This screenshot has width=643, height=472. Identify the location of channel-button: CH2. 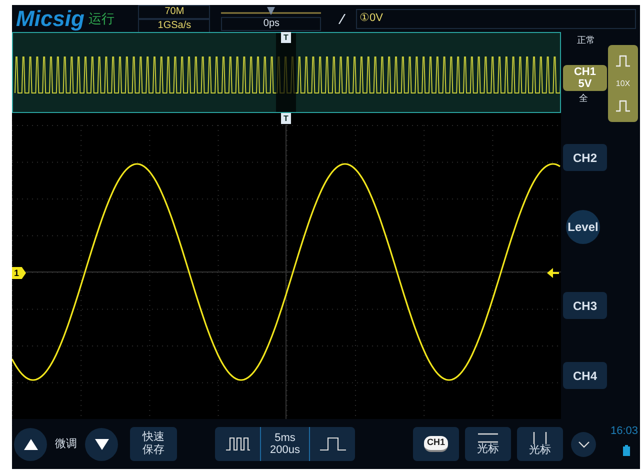
(585, 157).